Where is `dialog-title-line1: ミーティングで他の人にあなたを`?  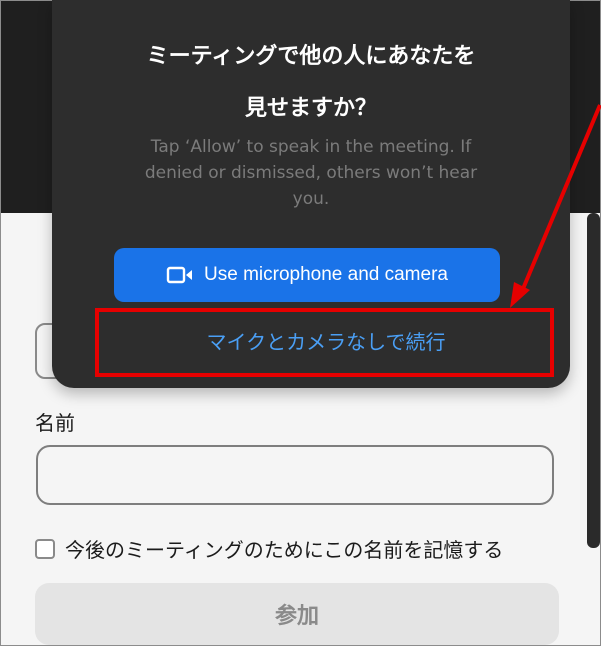
dialog-title-line1: ミーティングで他の人にあなたを is located at coordinates (311, 56).